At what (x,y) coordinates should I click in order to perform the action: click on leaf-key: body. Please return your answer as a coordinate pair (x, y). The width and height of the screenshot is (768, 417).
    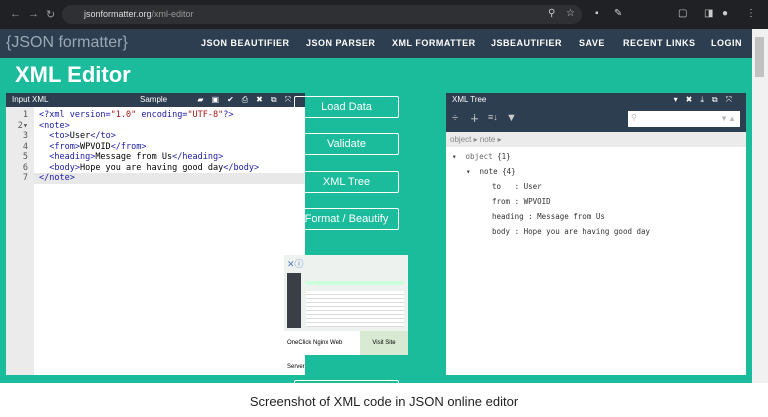
    Looking at the image, I should click on (501, 231).